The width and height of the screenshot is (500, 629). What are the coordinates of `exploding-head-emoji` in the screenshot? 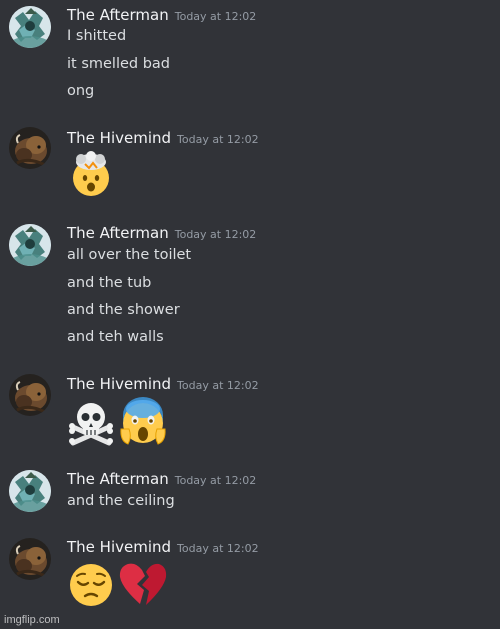 It's located at (91, 173).